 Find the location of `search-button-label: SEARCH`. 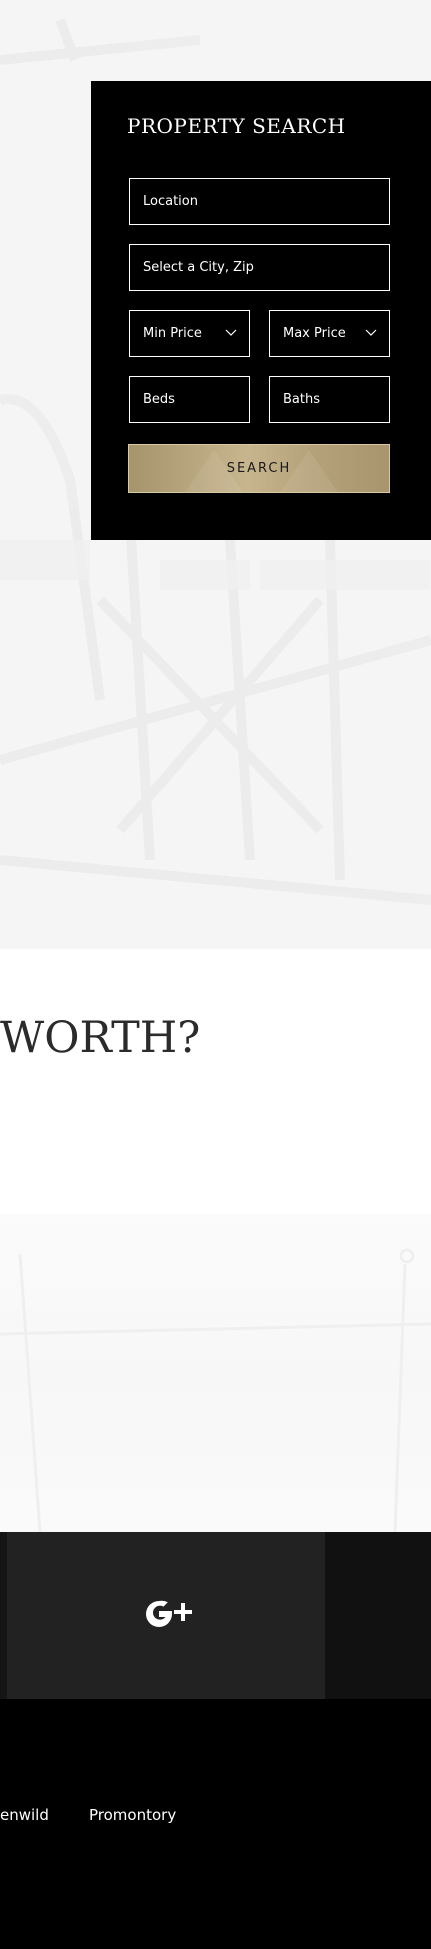

search-button-label: SEARCH is located at coordinates (259, 468).